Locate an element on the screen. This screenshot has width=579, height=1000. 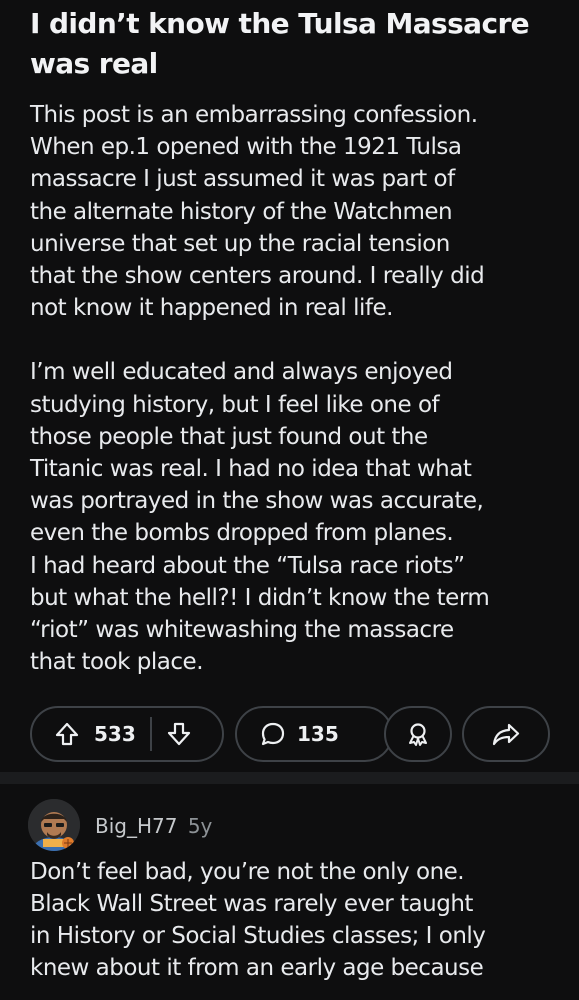
post-body-line: I had heard about the “Tulsa race riots” is located at coordinates (247, 565).